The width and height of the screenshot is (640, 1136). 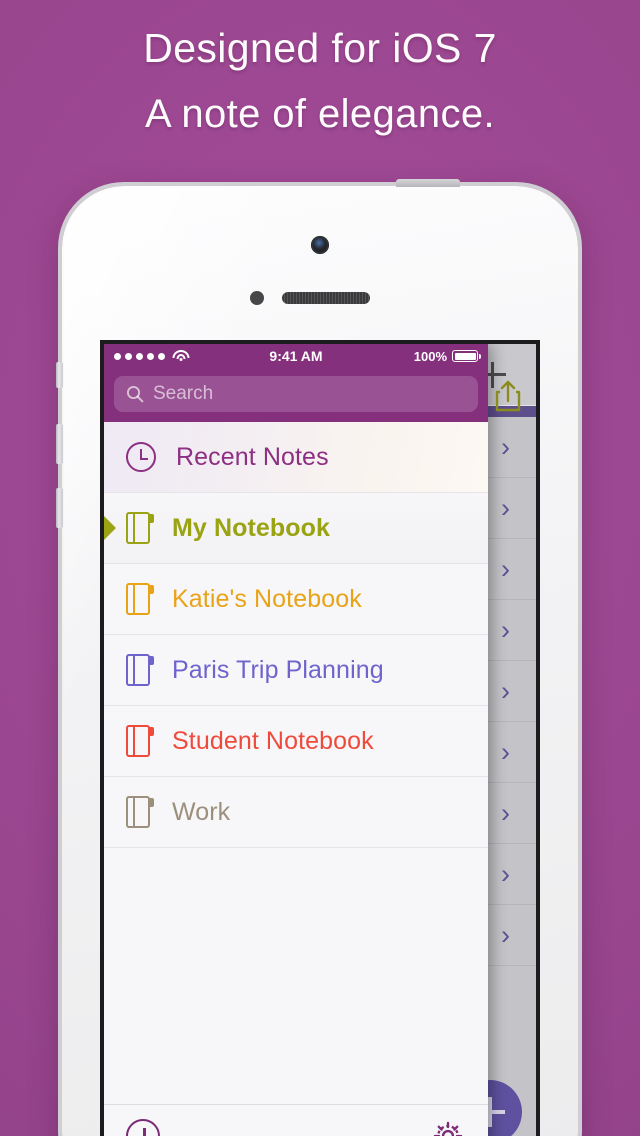 What do you see at coordinates (326, 298) in the screenshot?
I see `earpiece-speaker` at bounding box center [326, 298].